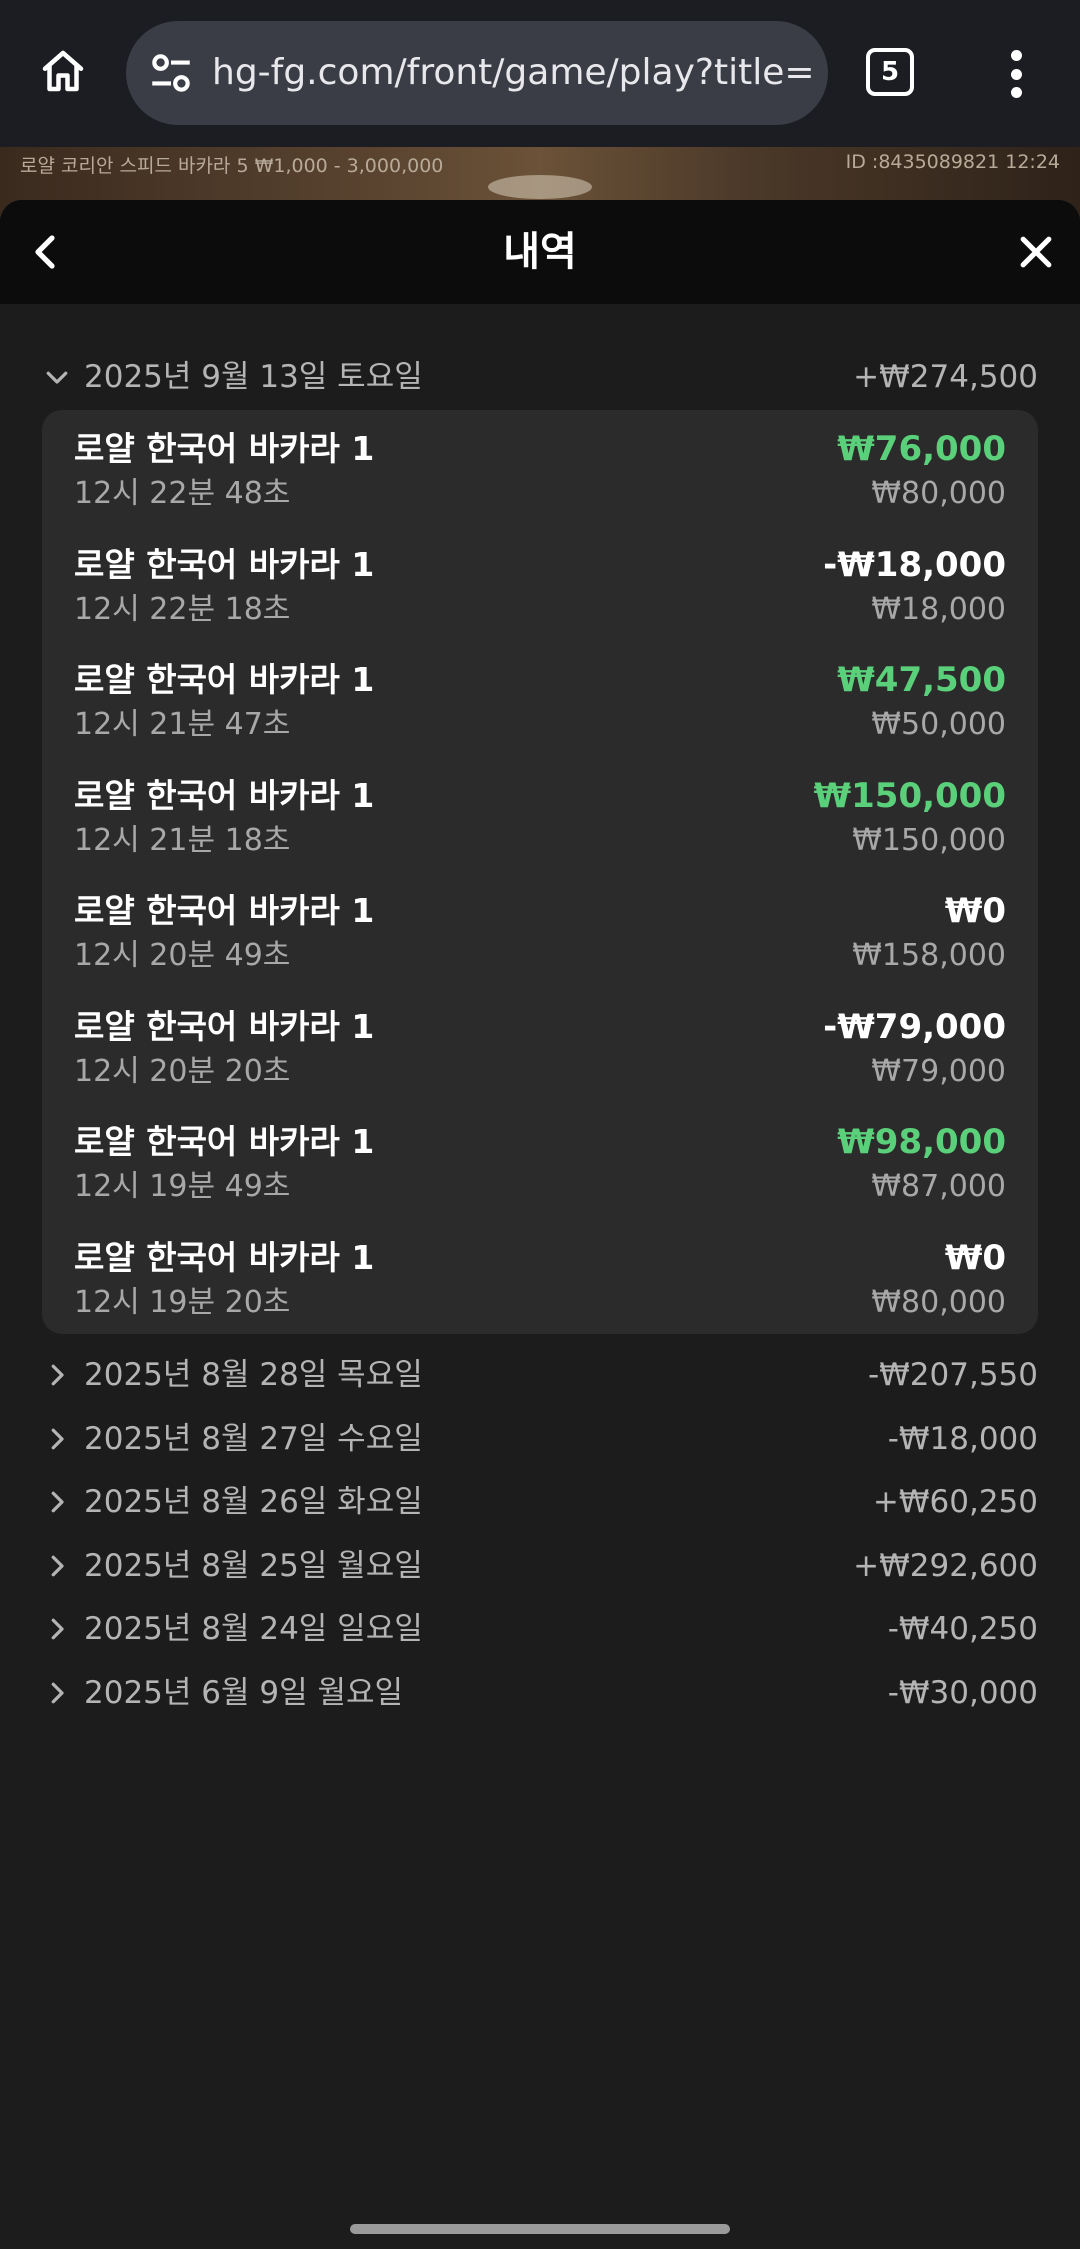 This screenshot has height=2249, width=1080. Describe the element at coordinates (945, 1565) in the screenshot. I see `day-total: +₩292,600` at that location.